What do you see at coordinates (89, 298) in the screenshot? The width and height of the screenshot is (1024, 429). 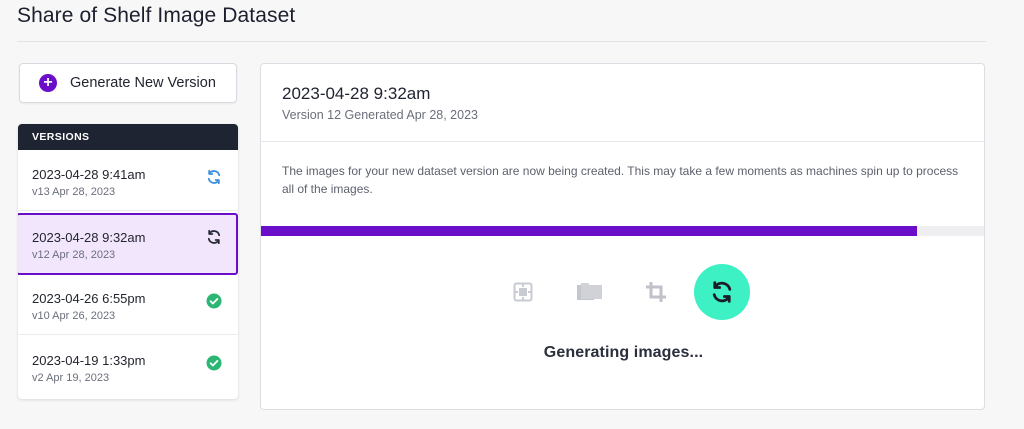 I see `version-date: 2023-04-26 6:55pm` at bounding box center [89, 298].